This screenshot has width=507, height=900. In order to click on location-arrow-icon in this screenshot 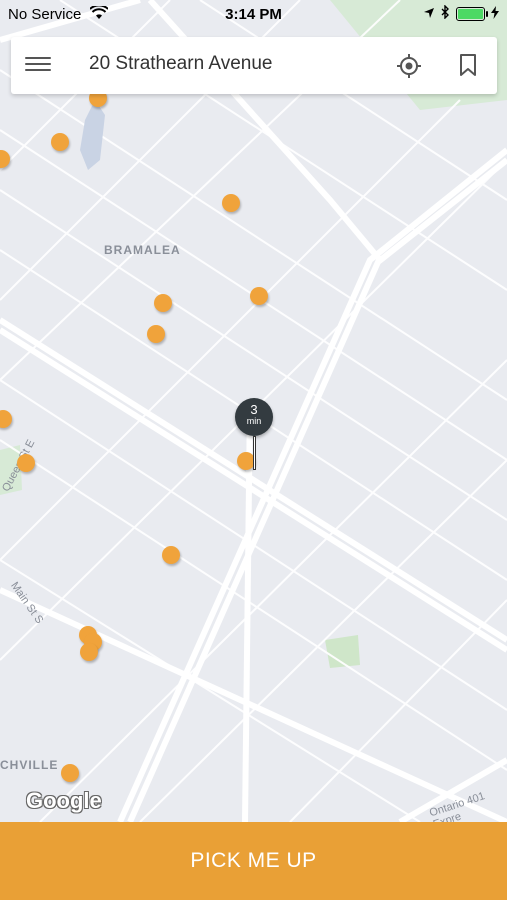, I will do `click(429, 14)`.